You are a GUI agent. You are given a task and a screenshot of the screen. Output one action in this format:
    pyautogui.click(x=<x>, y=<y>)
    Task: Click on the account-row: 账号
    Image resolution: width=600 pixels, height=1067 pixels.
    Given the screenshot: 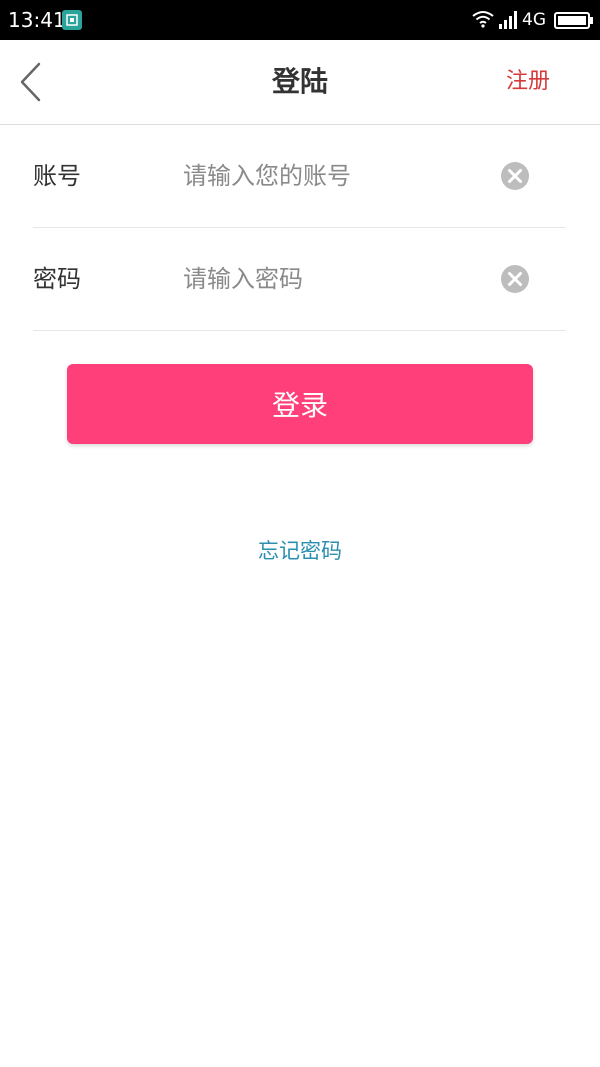 What is the action you would take?
    pyautogui.click(x=299, y=176)
    